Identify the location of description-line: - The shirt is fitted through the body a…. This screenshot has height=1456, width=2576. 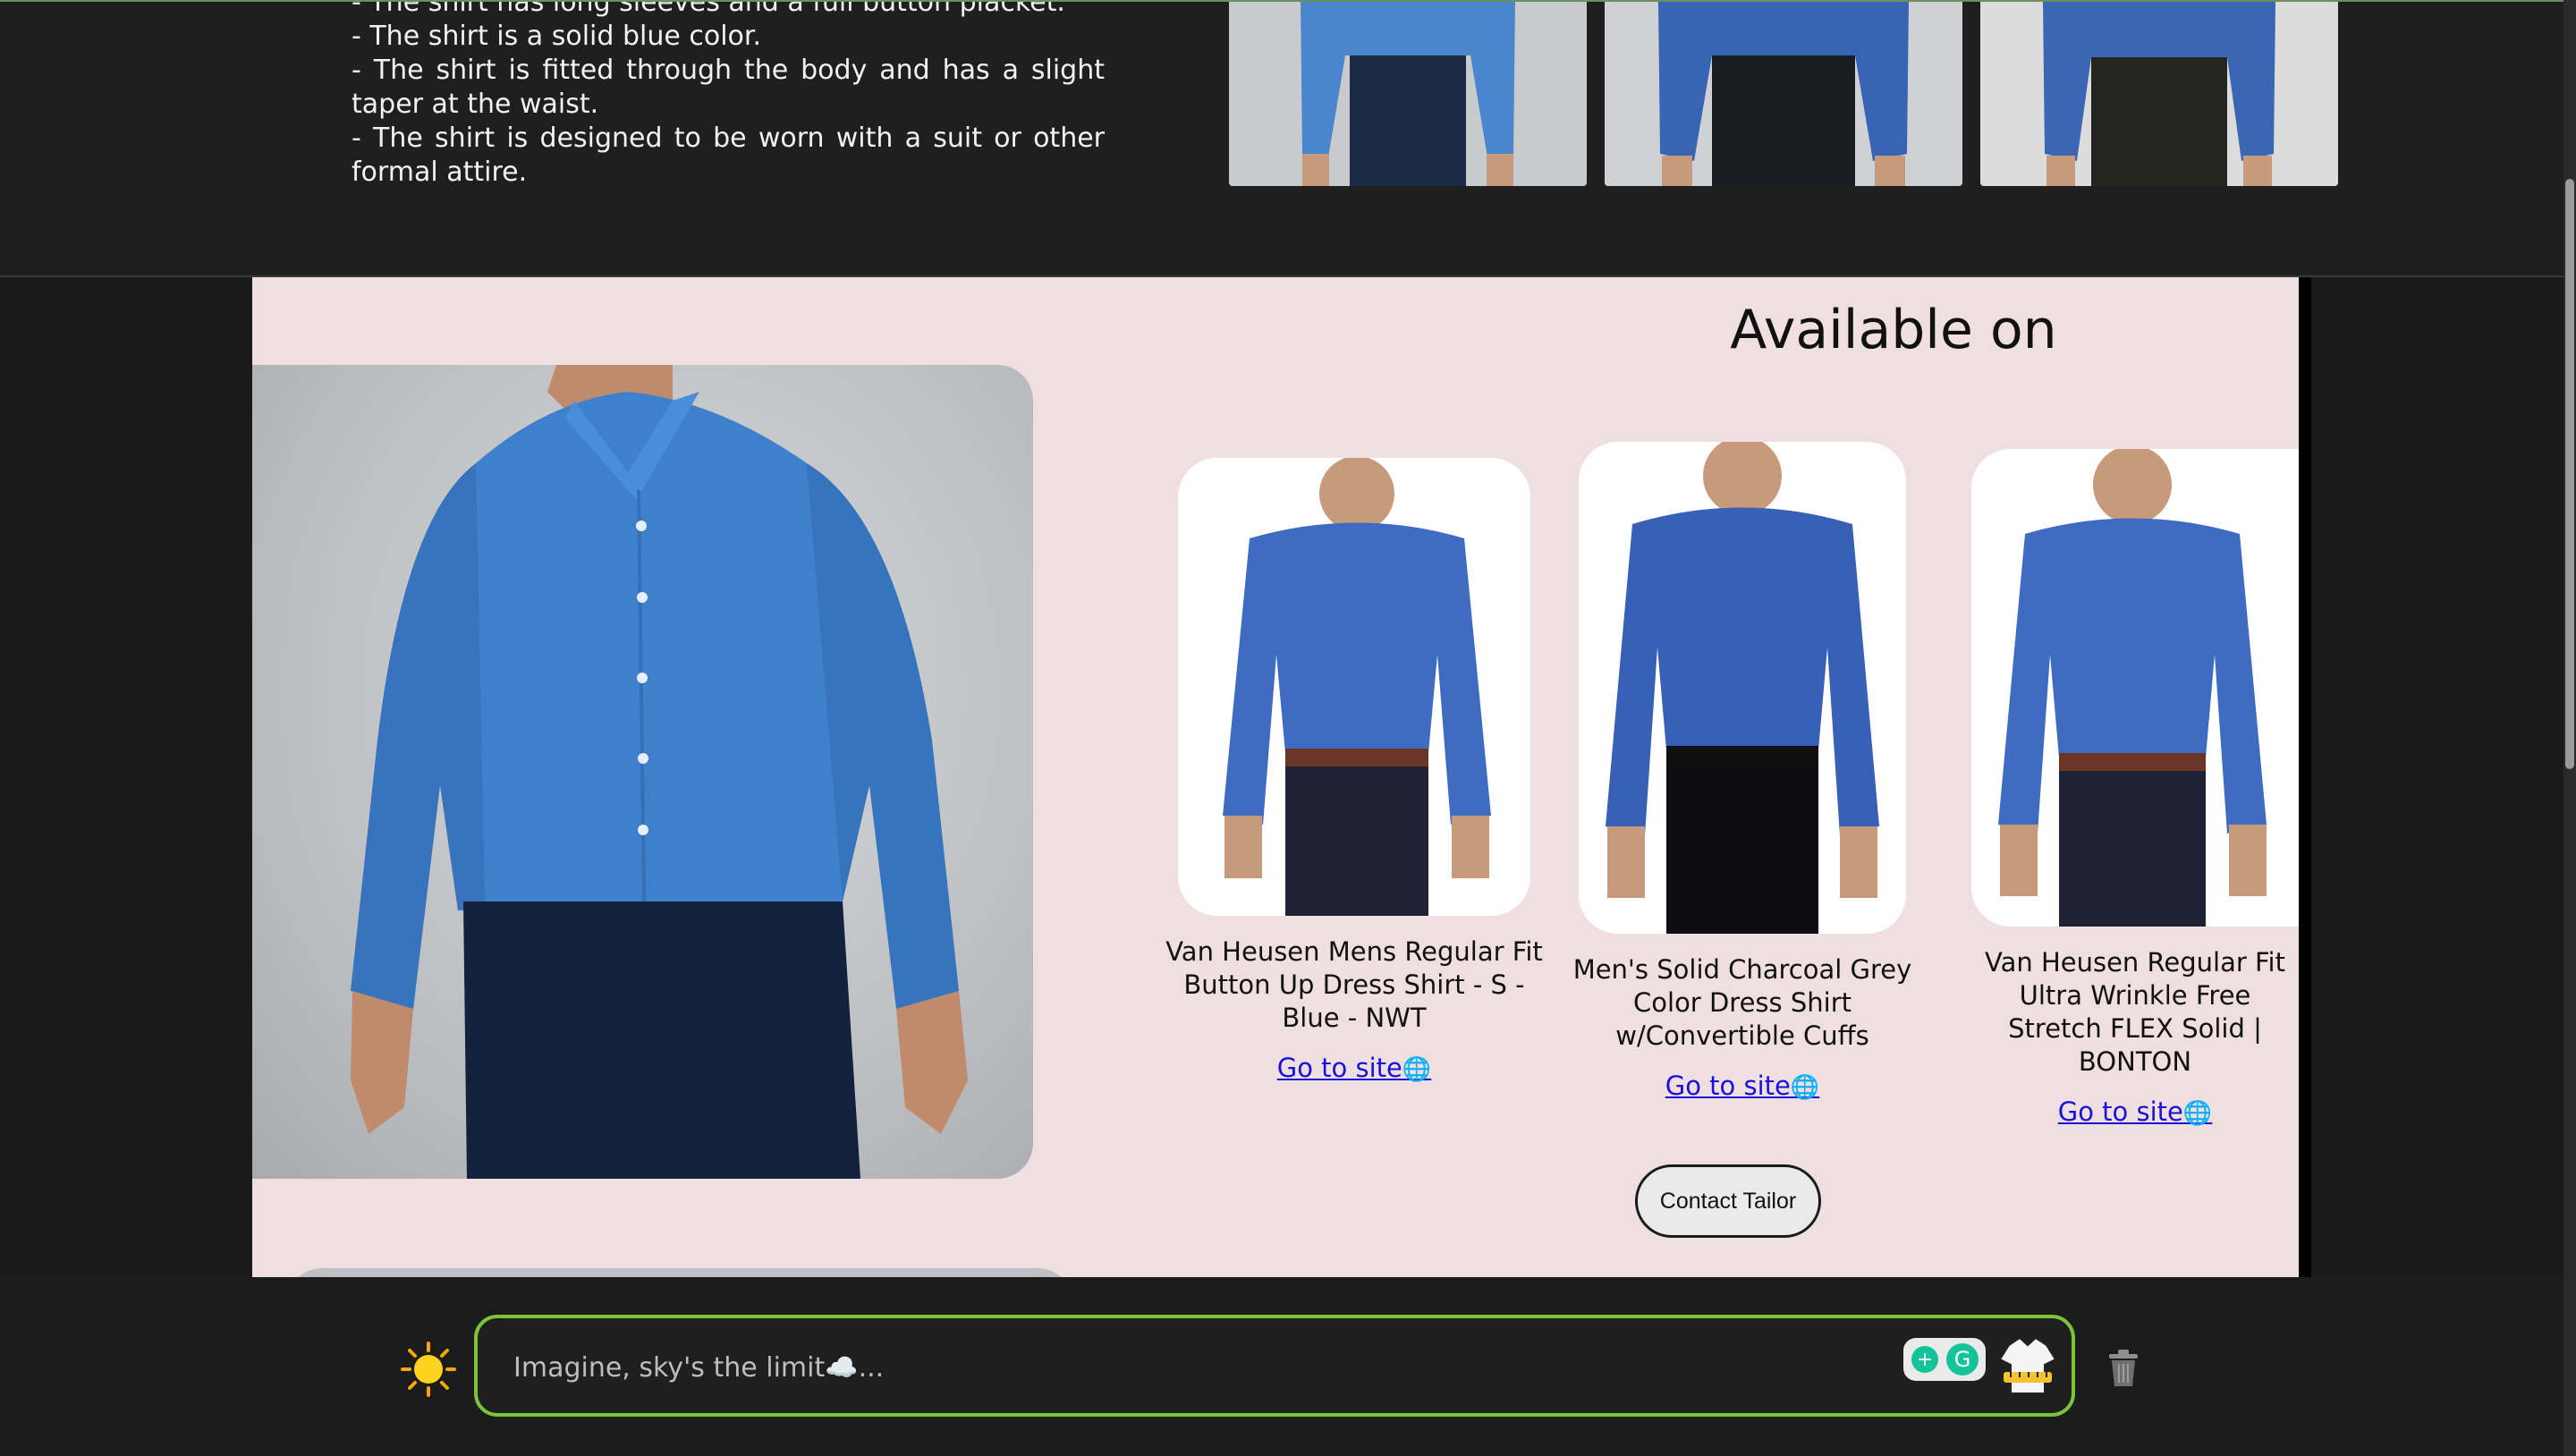
(728, 87).